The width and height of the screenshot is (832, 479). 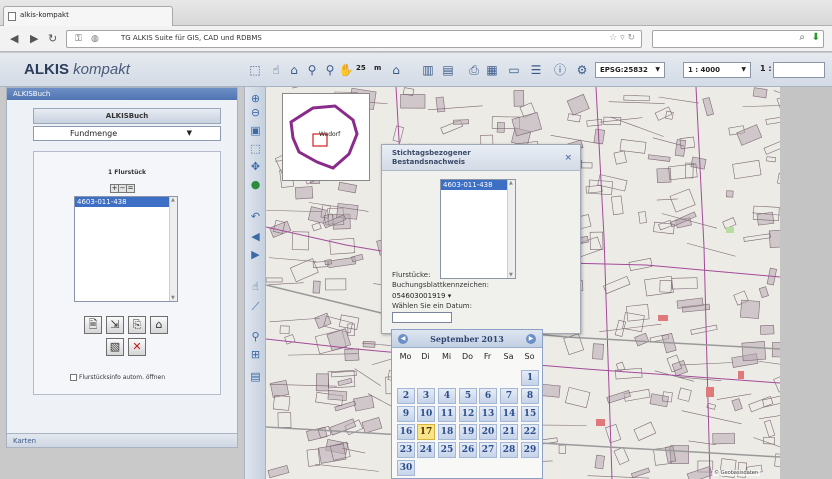 I want to click on back-icon: ◀, so click(x=14, y=38).